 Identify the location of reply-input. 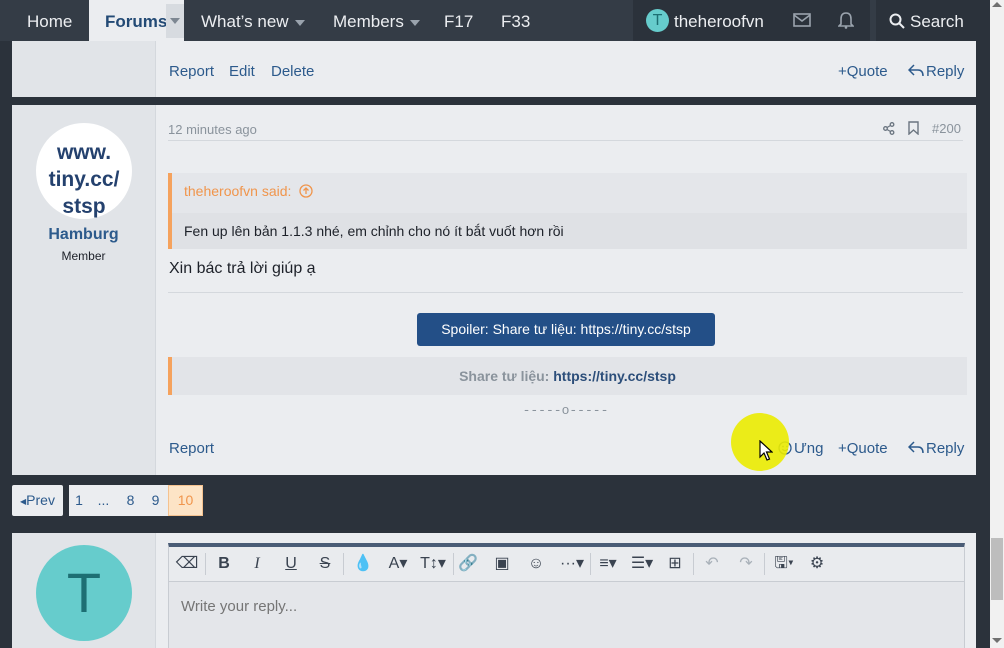
(566, 606).